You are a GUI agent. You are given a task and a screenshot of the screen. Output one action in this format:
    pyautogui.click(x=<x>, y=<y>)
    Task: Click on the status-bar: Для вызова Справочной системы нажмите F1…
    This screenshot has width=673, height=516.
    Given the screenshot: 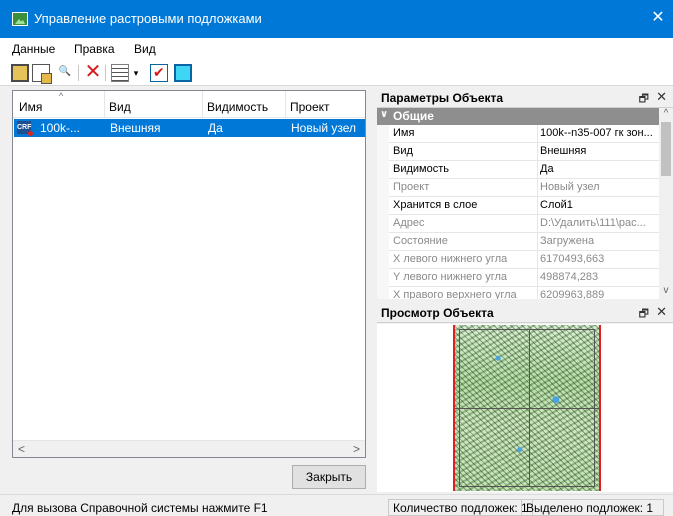 What is the action you would take?
    pyautogui.click(x=336, y=505)
    